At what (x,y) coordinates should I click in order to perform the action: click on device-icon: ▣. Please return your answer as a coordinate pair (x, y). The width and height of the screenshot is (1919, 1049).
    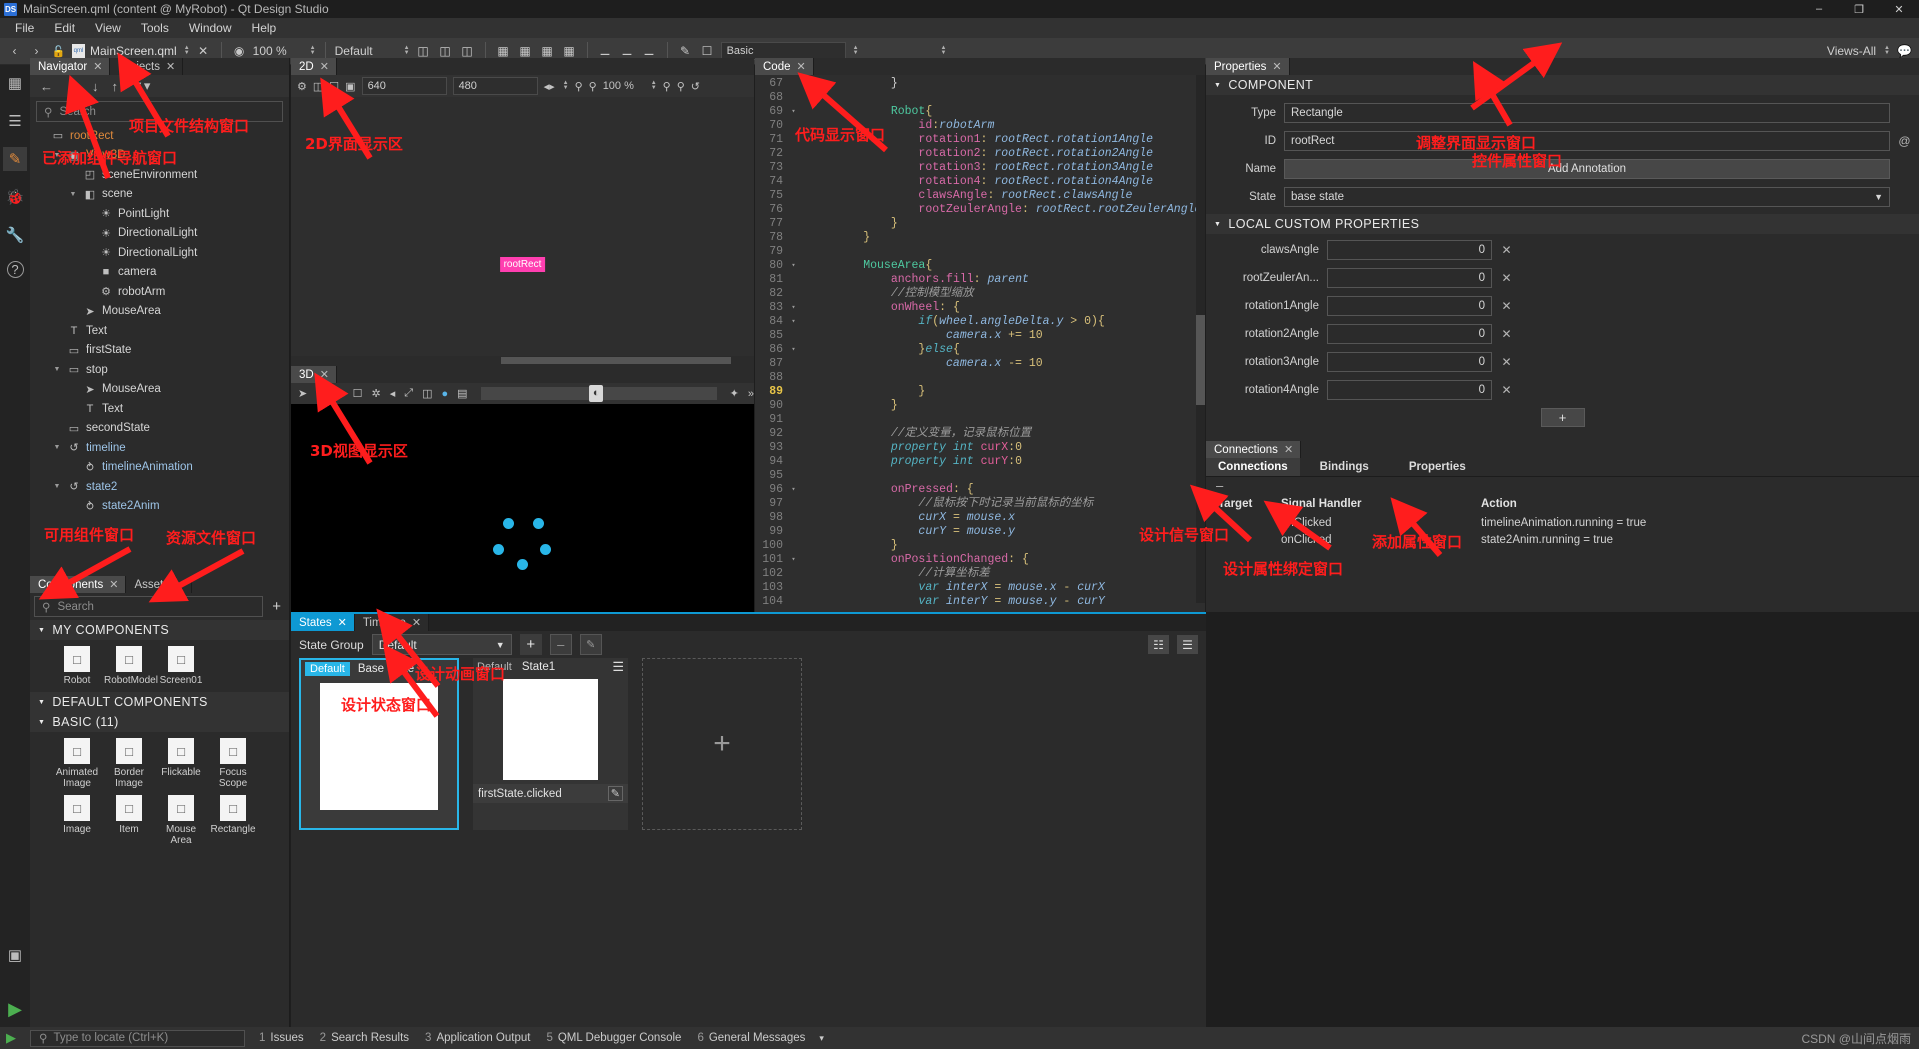
    Looking at the image, I should click on (15, 955).